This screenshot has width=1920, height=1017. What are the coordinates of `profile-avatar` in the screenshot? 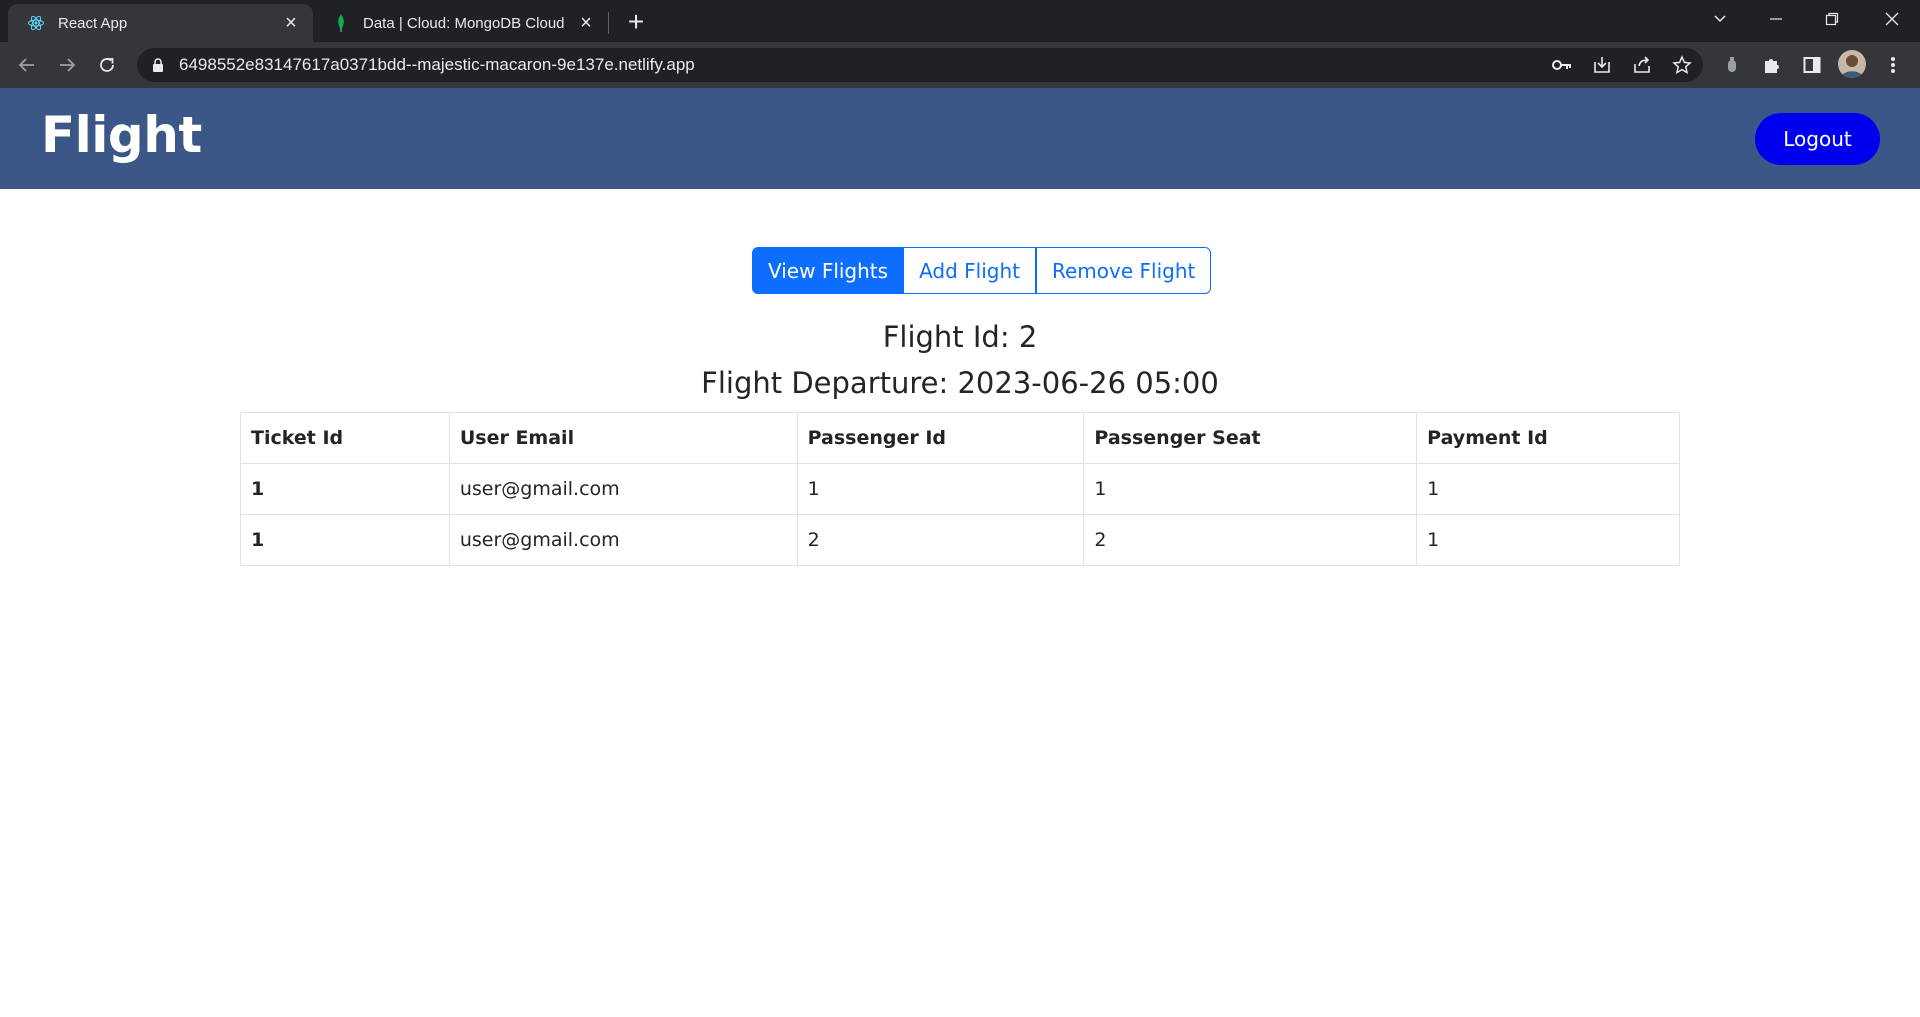 It's located at (1852, 64).